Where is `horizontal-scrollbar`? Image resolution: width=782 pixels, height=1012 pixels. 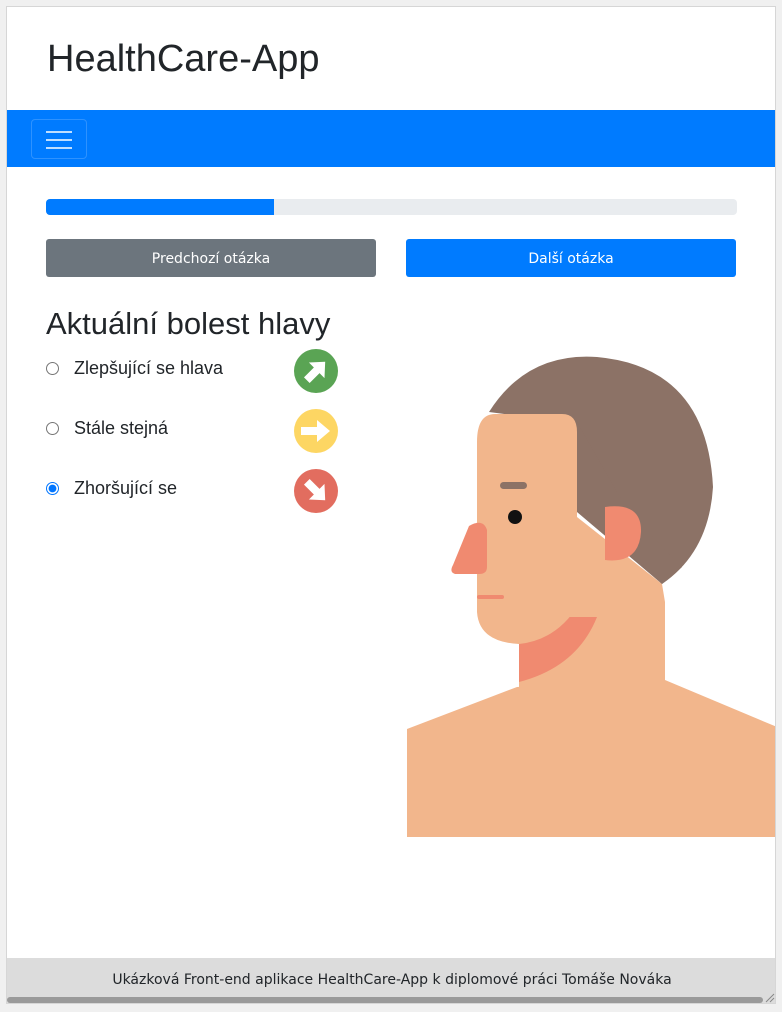 horizontal-scrollbar is located at coordinates (385, 1000).